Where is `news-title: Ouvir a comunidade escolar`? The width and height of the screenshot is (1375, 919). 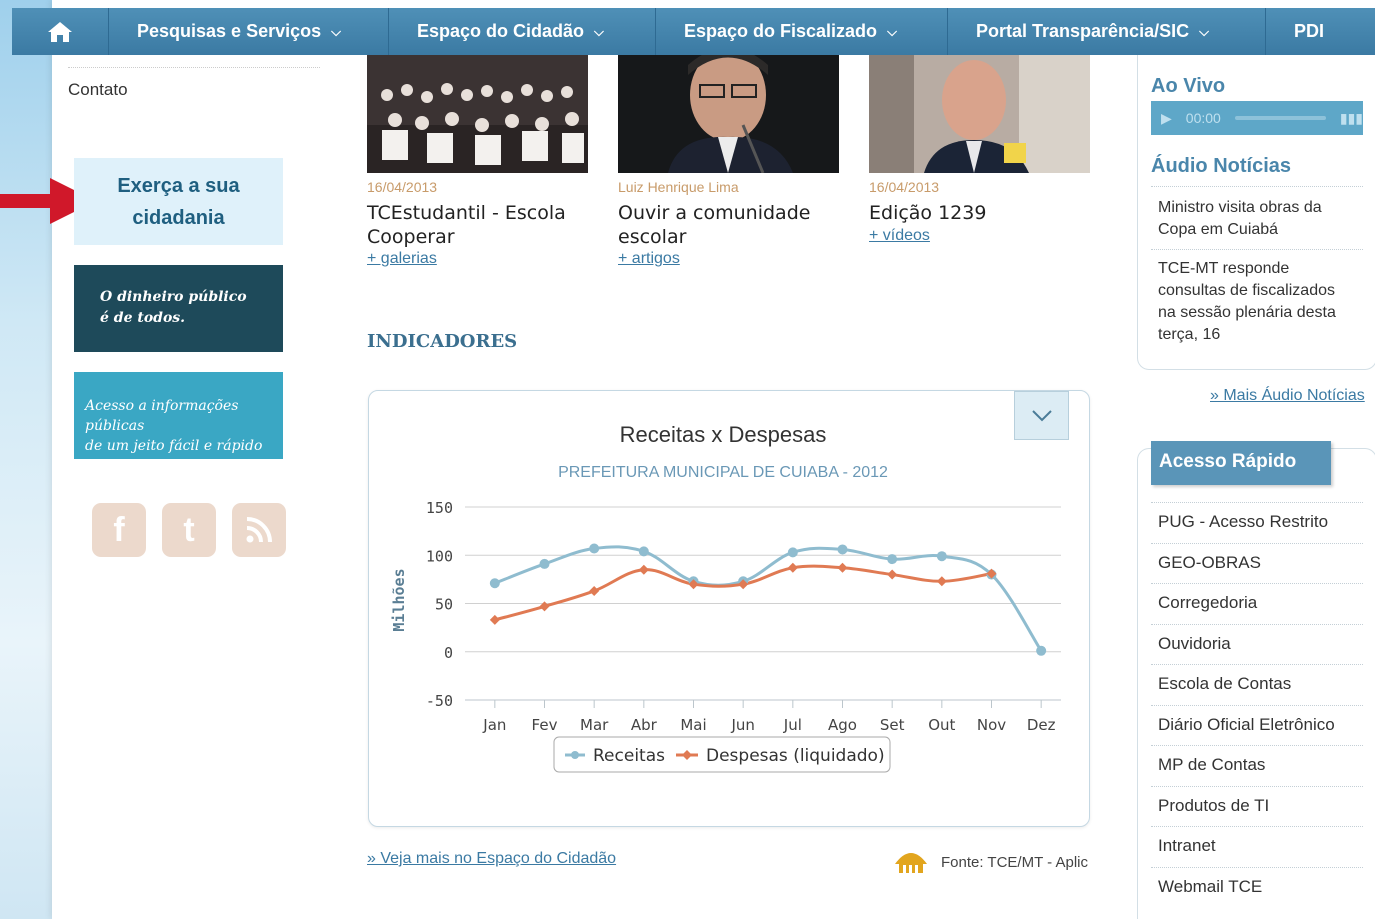
news-title: Ouvir a comunidade escolar is located at coordinates (714, 225).